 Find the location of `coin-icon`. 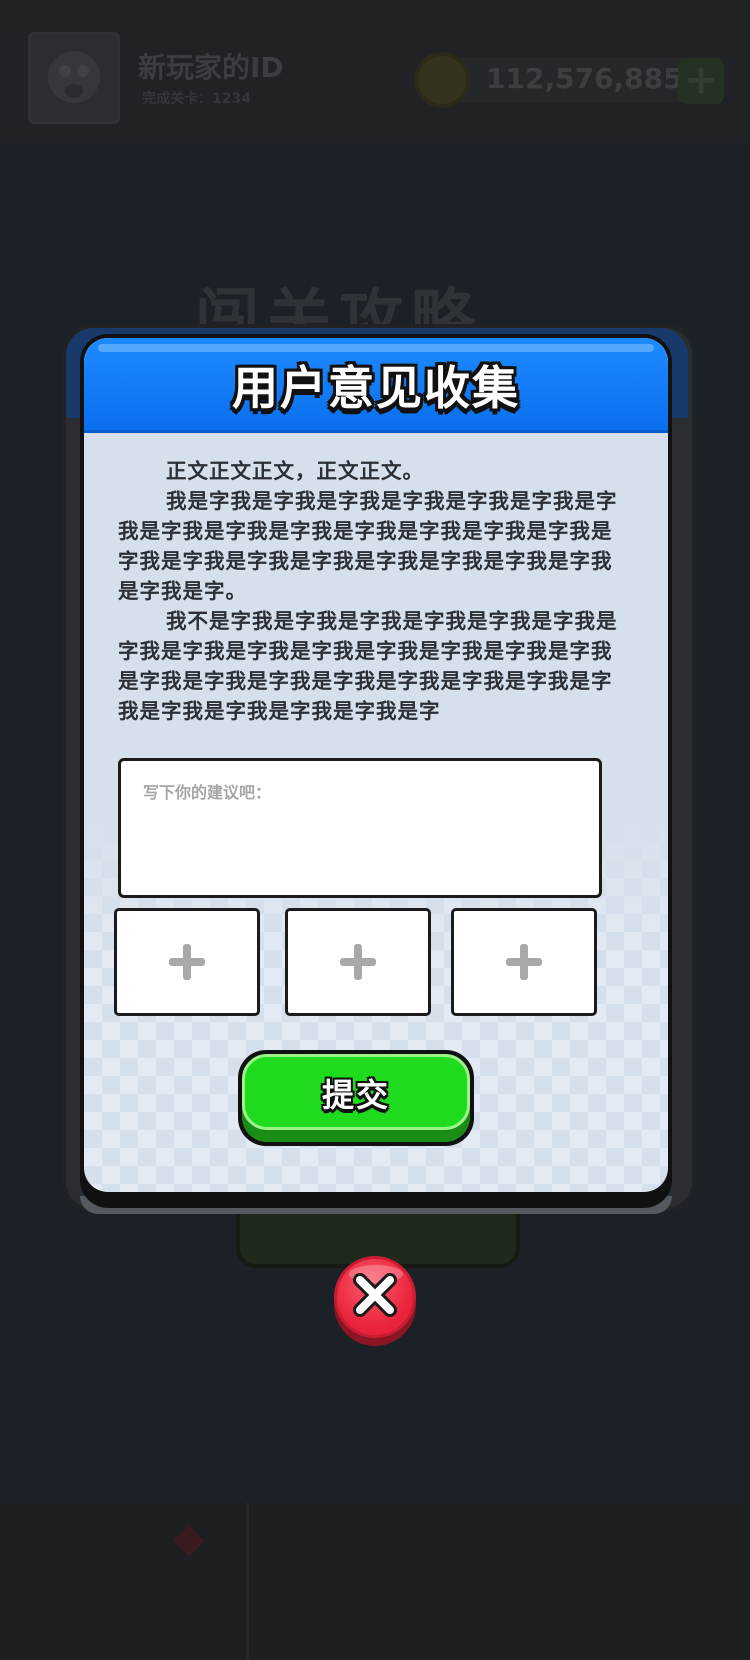

coin-icon is located at coordinates (442, 80).